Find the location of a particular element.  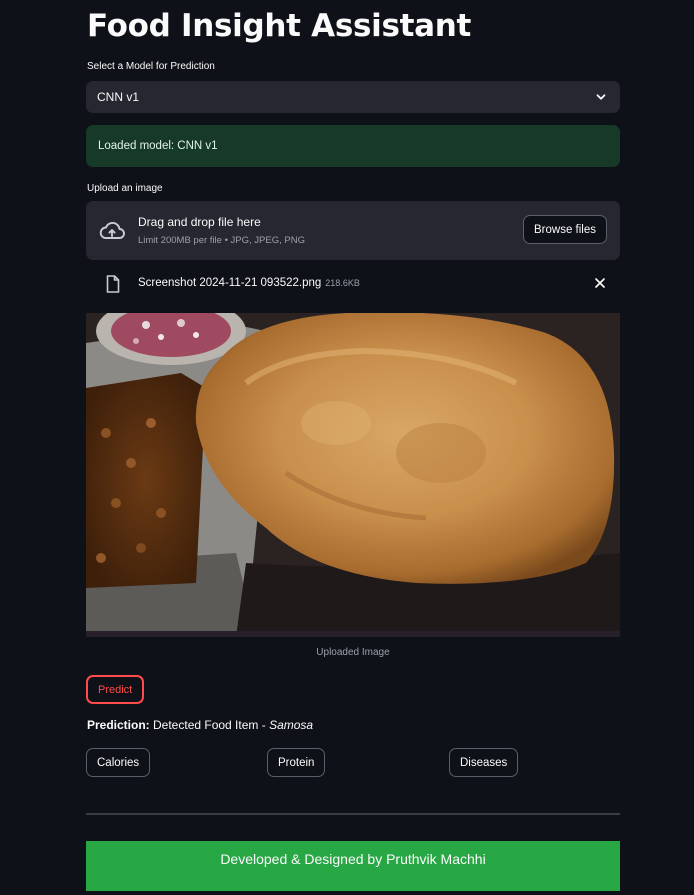

model-loaded-alert: Loaded model: CNN v1 is located at coordinates (353, 146).